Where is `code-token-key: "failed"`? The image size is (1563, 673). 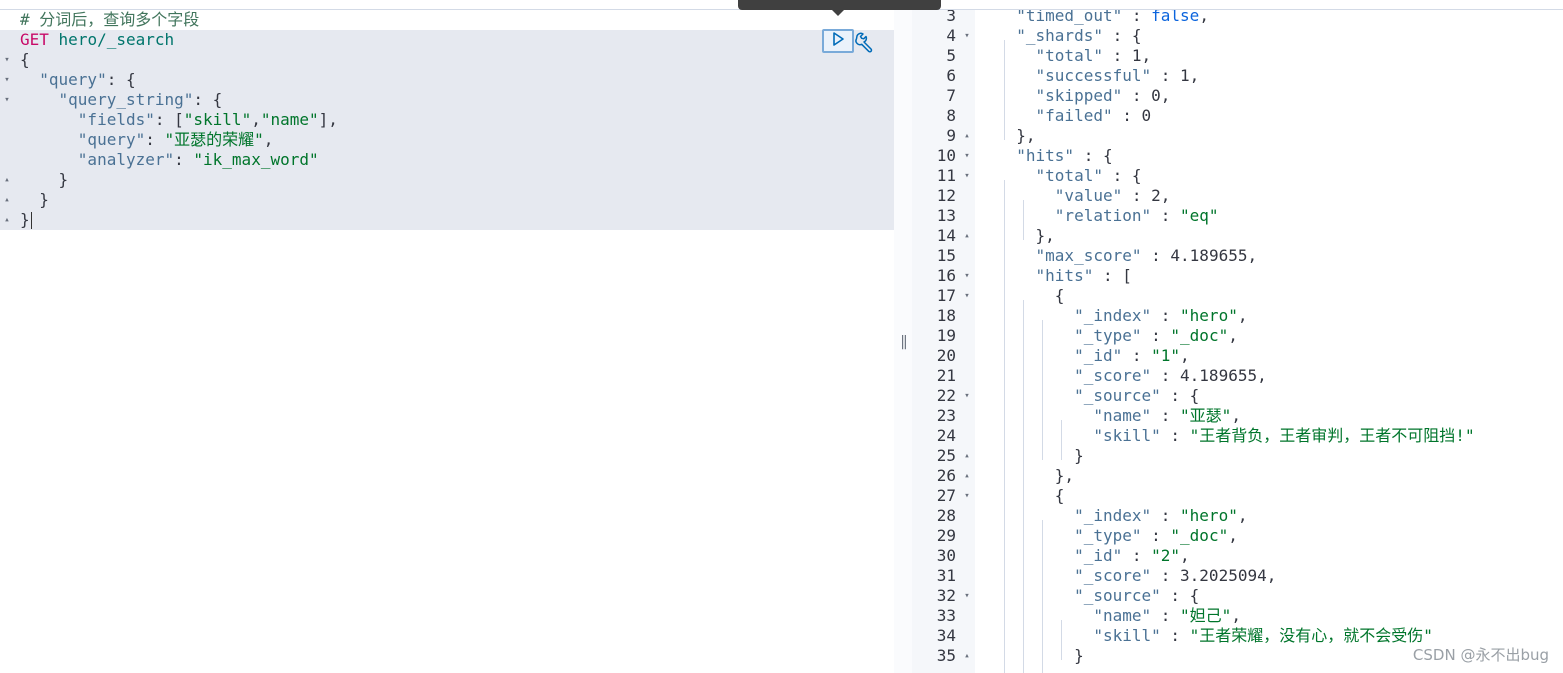 code-token-key: "failed" is located at coordinates (1074, 115).